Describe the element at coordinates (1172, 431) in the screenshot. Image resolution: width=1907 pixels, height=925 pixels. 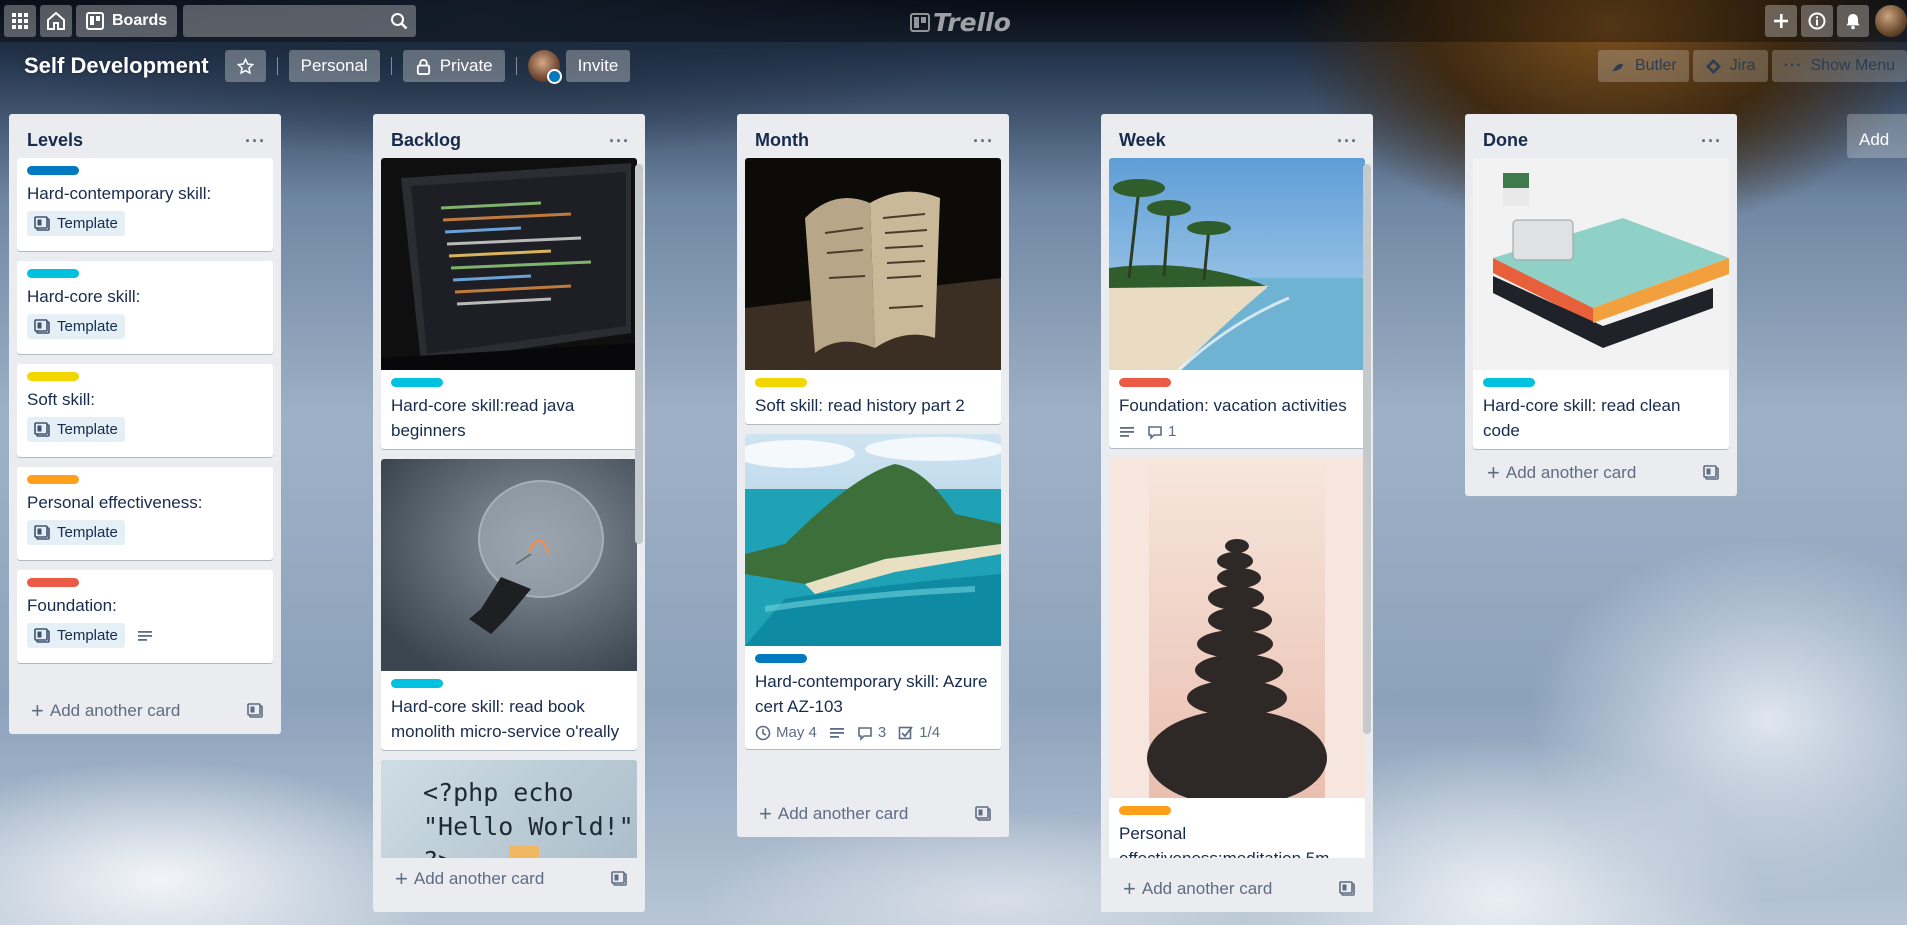
I see `comment-count: 1` at that location.